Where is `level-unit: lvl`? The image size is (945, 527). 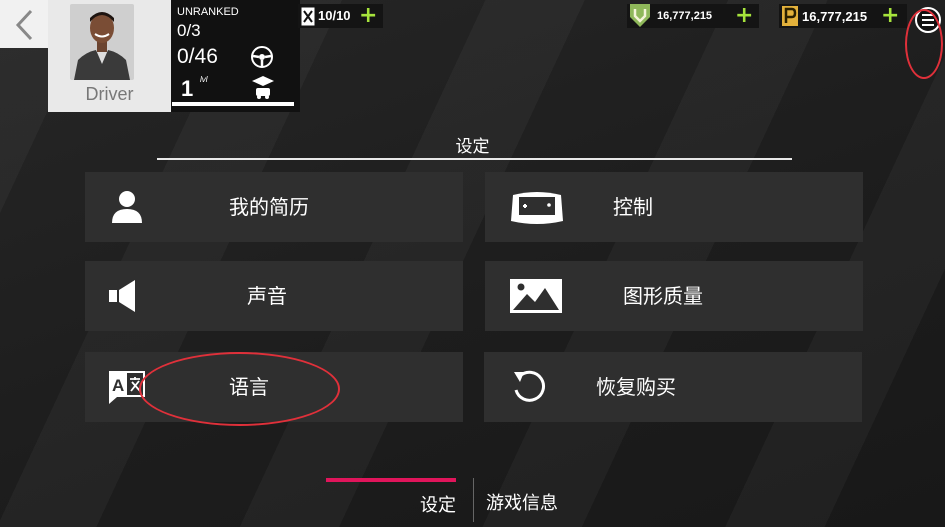 level-unit: lvl is located at coordinates (204, 79).